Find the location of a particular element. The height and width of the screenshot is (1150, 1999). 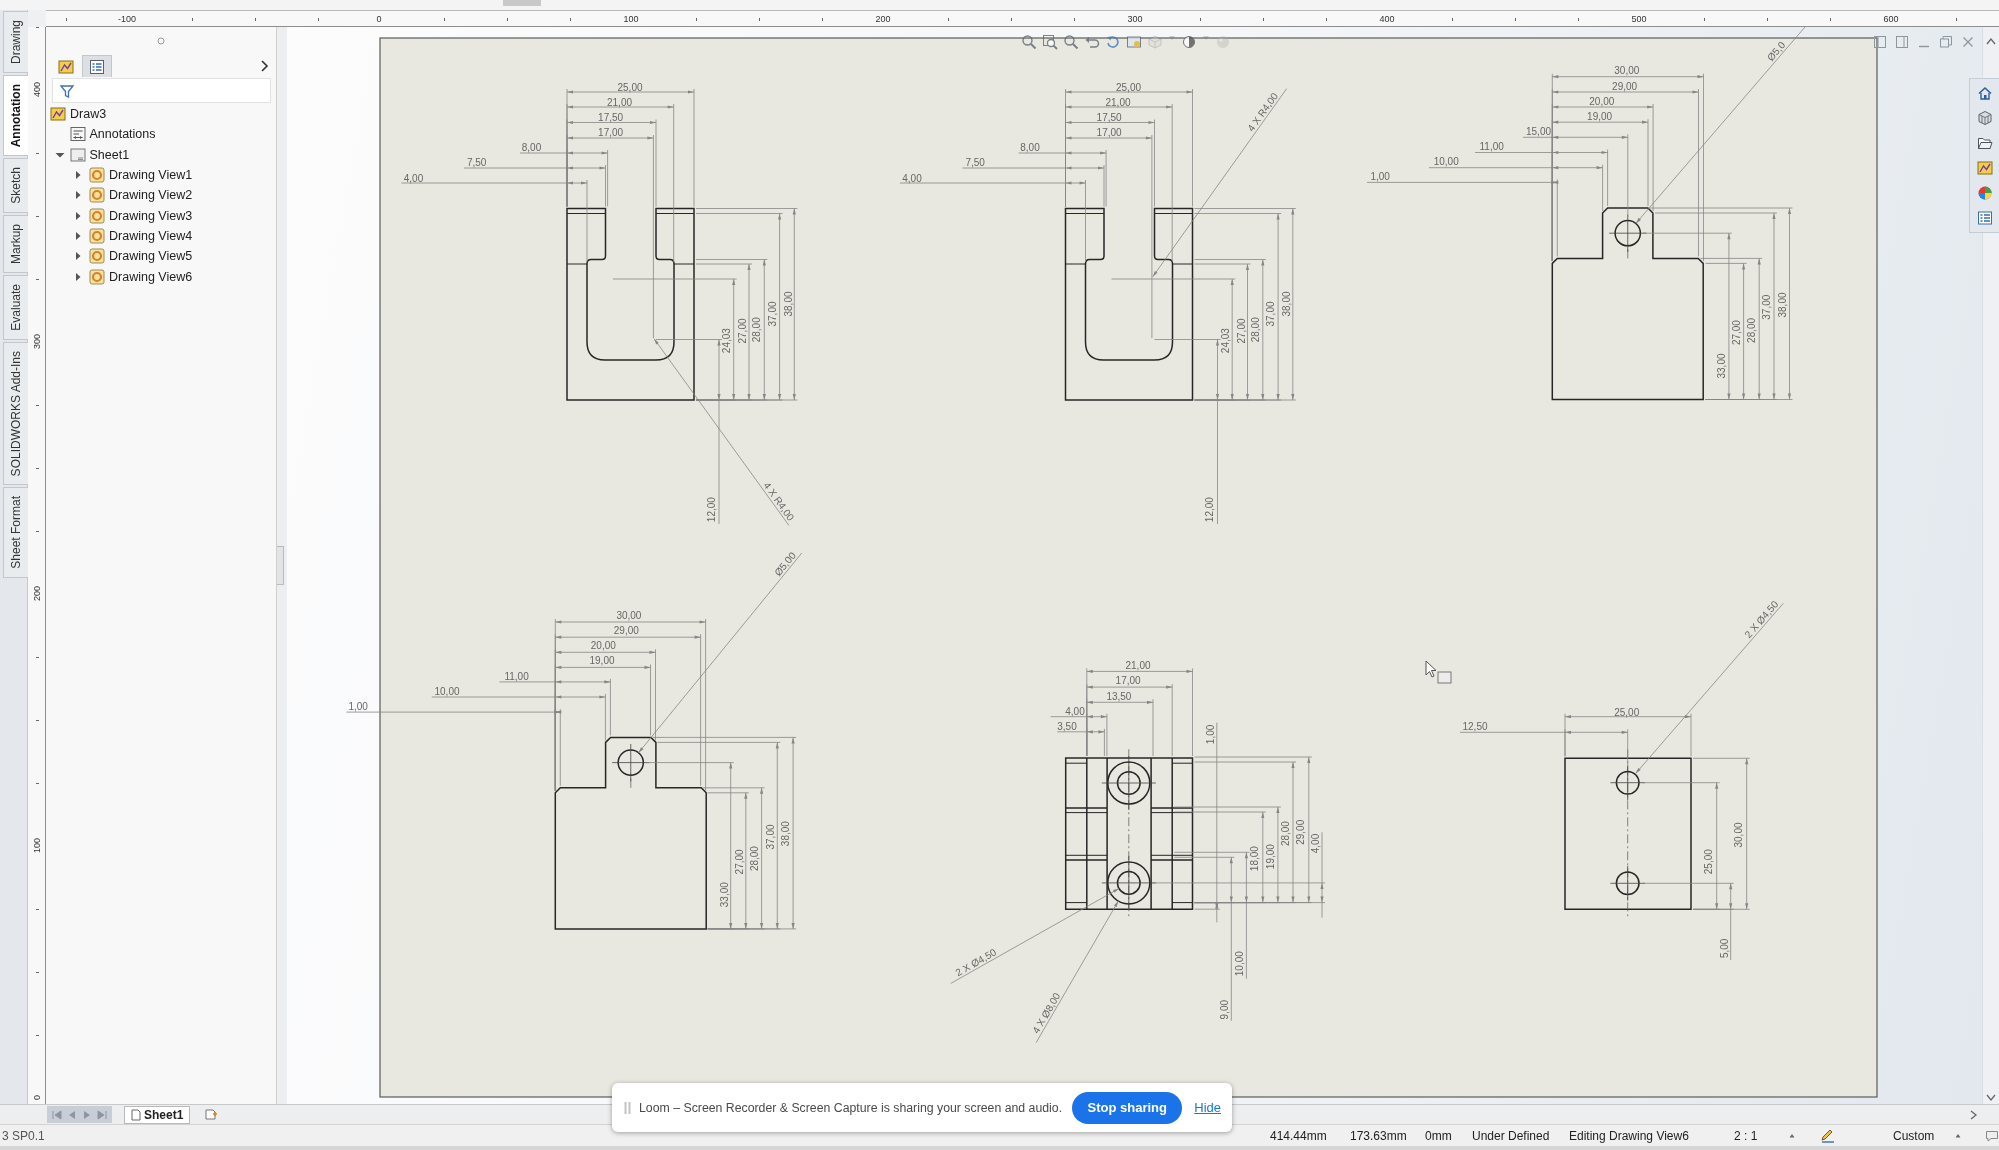

chevron-icon is located at coordinates (264, 66).